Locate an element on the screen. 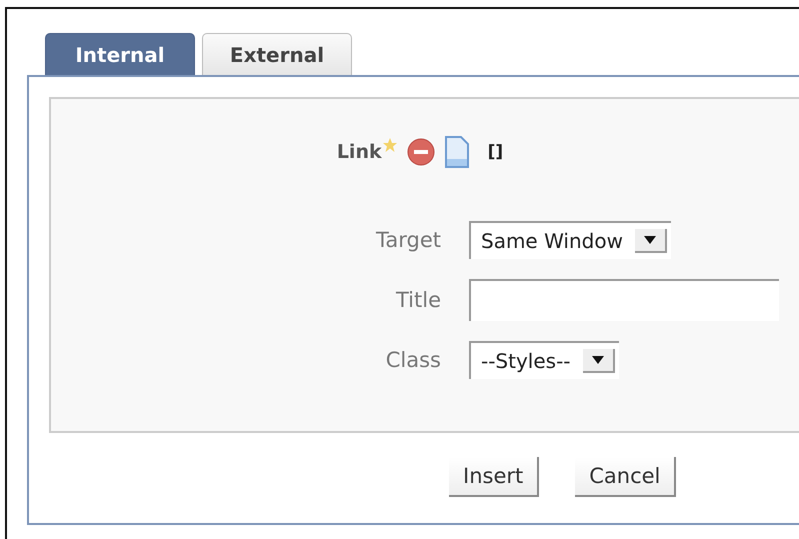 The width and height of the screenshot is (799, 539). dialog-button: Cancel is located at coordinates (625, 477).